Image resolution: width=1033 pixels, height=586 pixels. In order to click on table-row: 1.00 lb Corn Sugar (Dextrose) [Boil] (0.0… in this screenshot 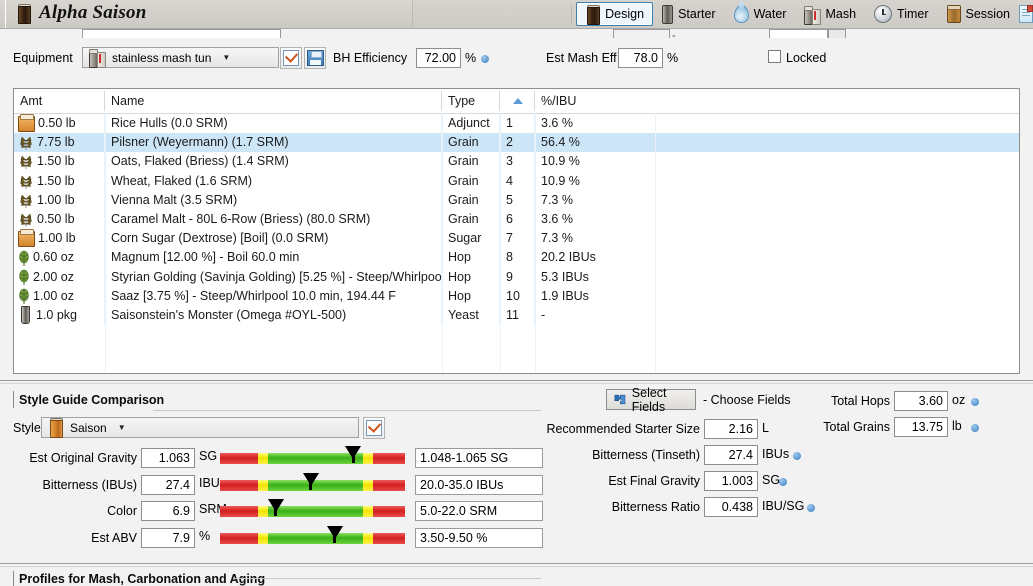, I will do `click(516, 239)`.